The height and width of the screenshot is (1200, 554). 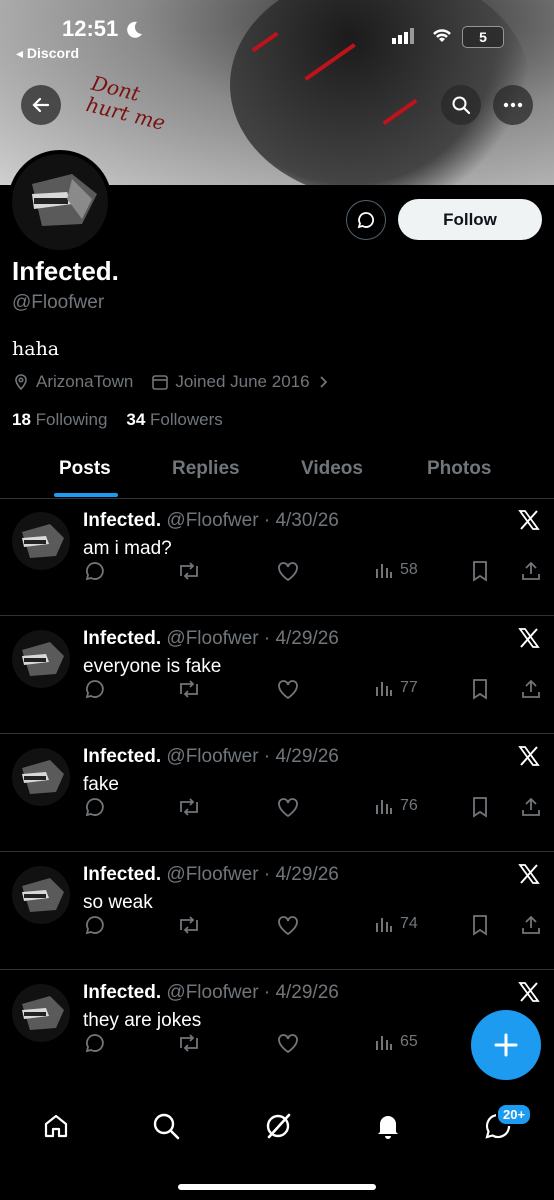 I want to click on nav-grok, so click(x=278, y=1126).